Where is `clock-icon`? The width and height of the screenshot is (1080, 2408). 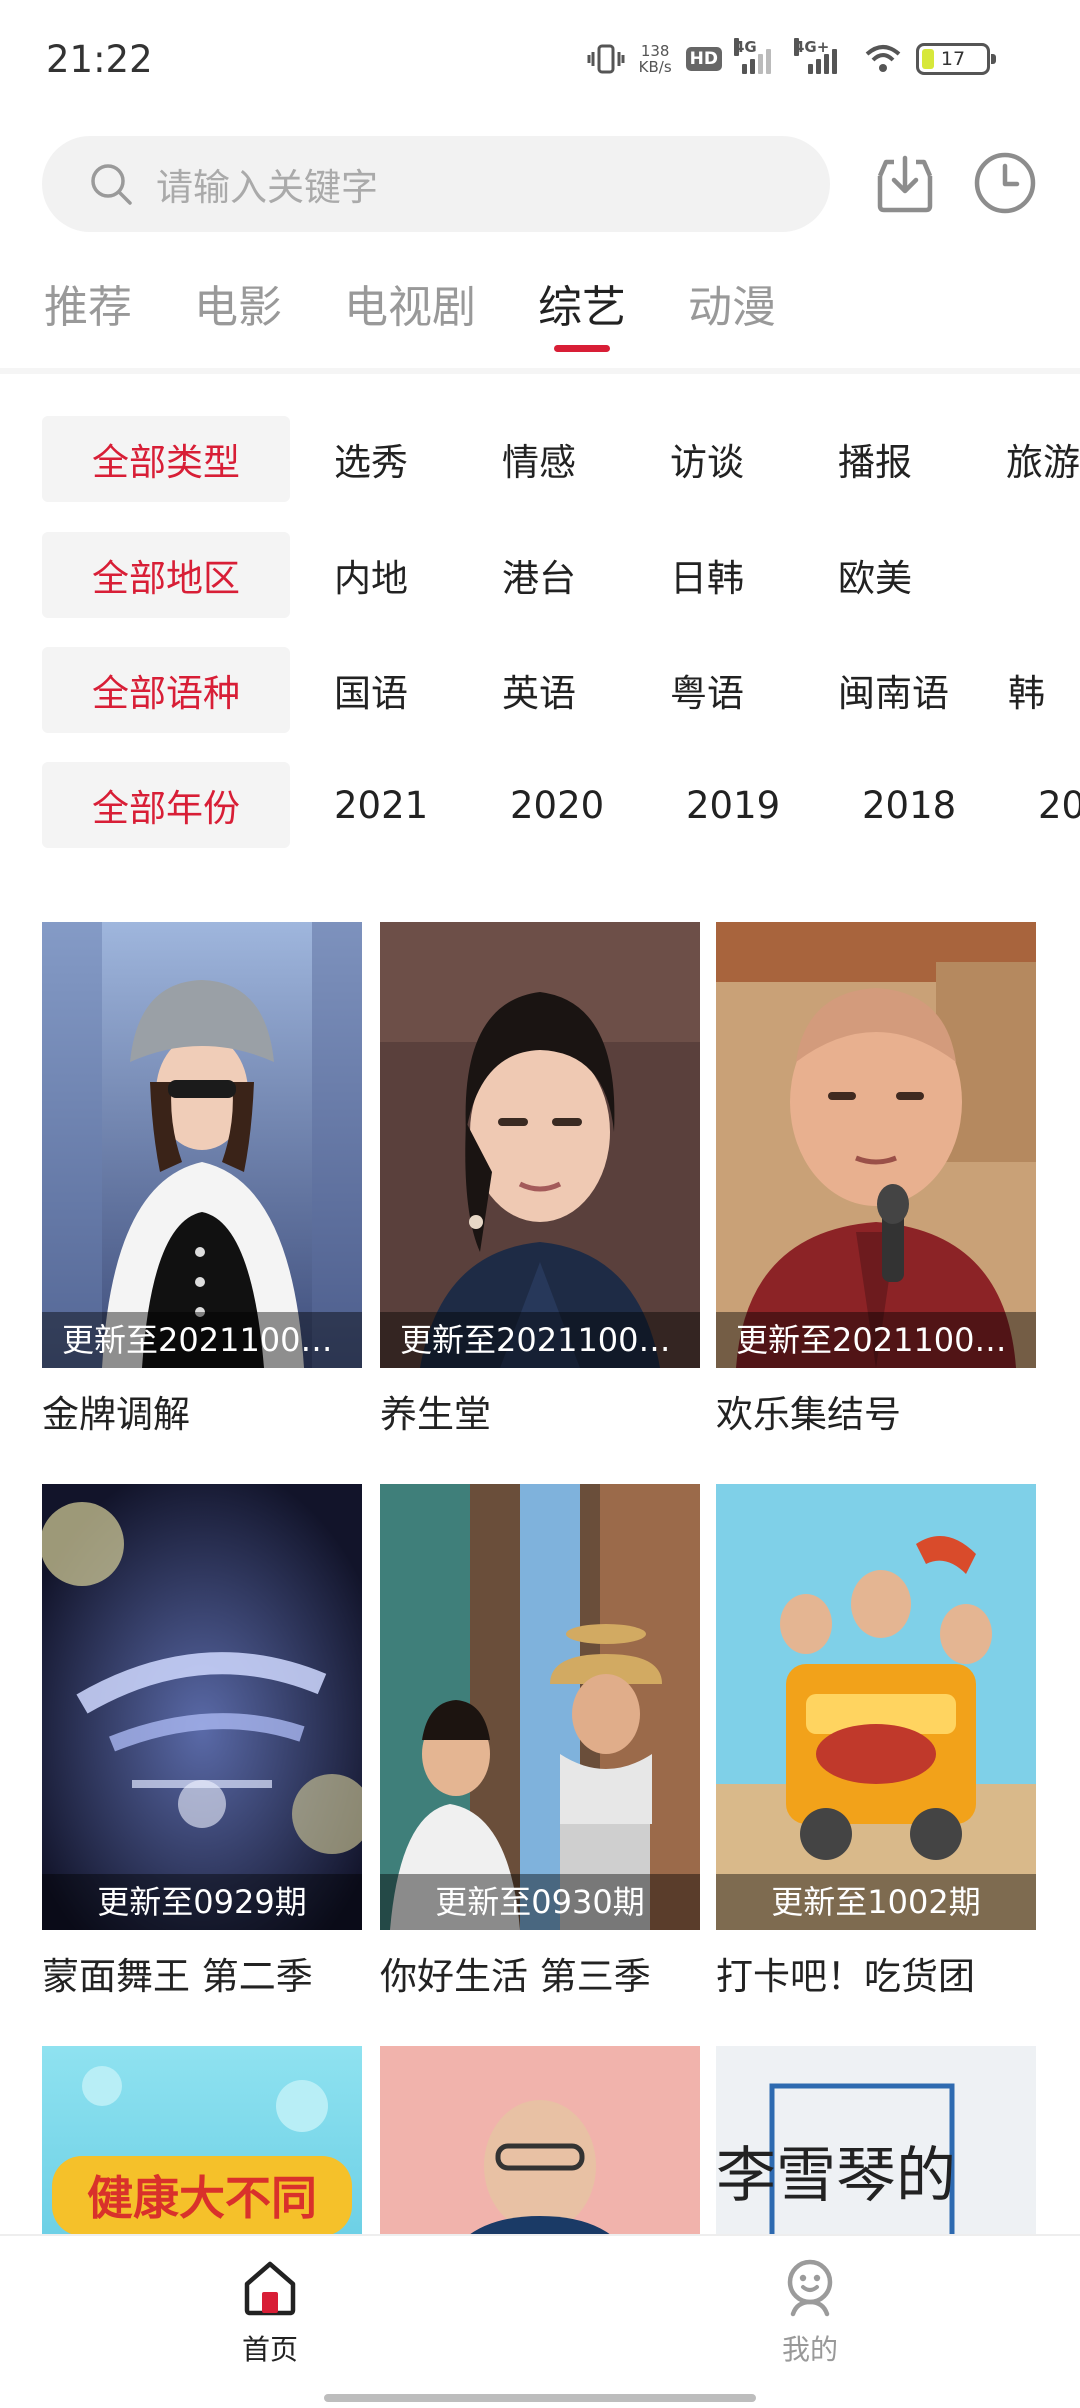 clock-icon is located at coordinates (1005, 183).